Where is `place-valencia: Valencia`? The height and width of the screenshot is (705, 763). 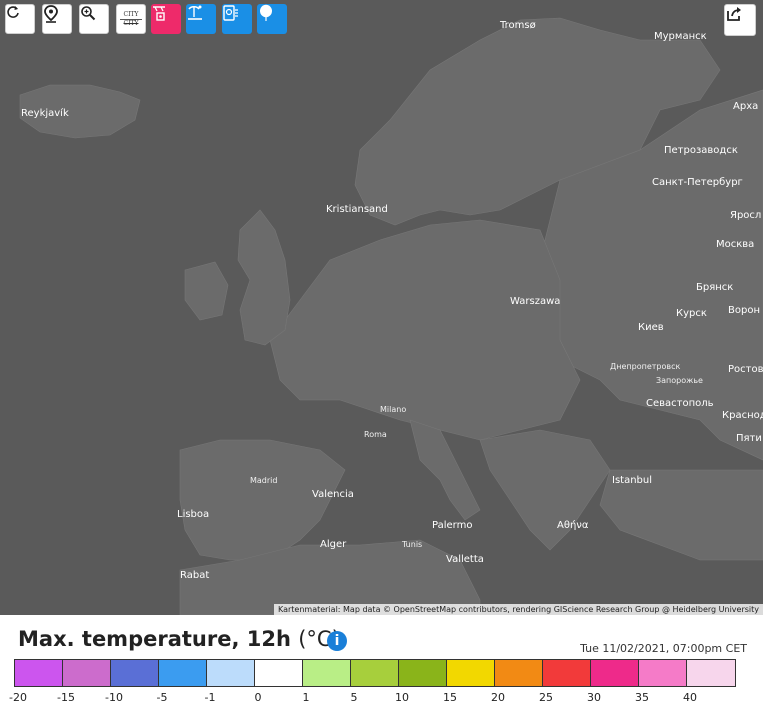
place-valencia: Valencia is located at coordinates (333, 494).